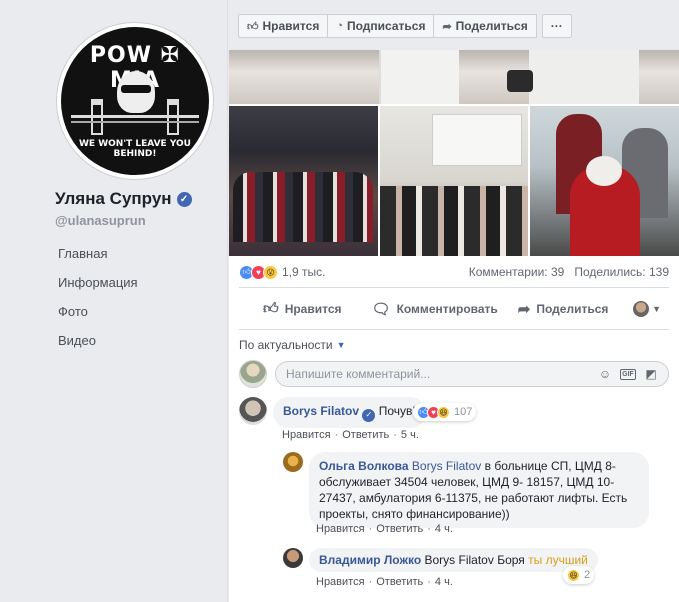 This screenshot has height=602, width=679. Describe the element at coordinates (587, 575) in the screenshot. I see `reply-reaction-count: 2` at that location.